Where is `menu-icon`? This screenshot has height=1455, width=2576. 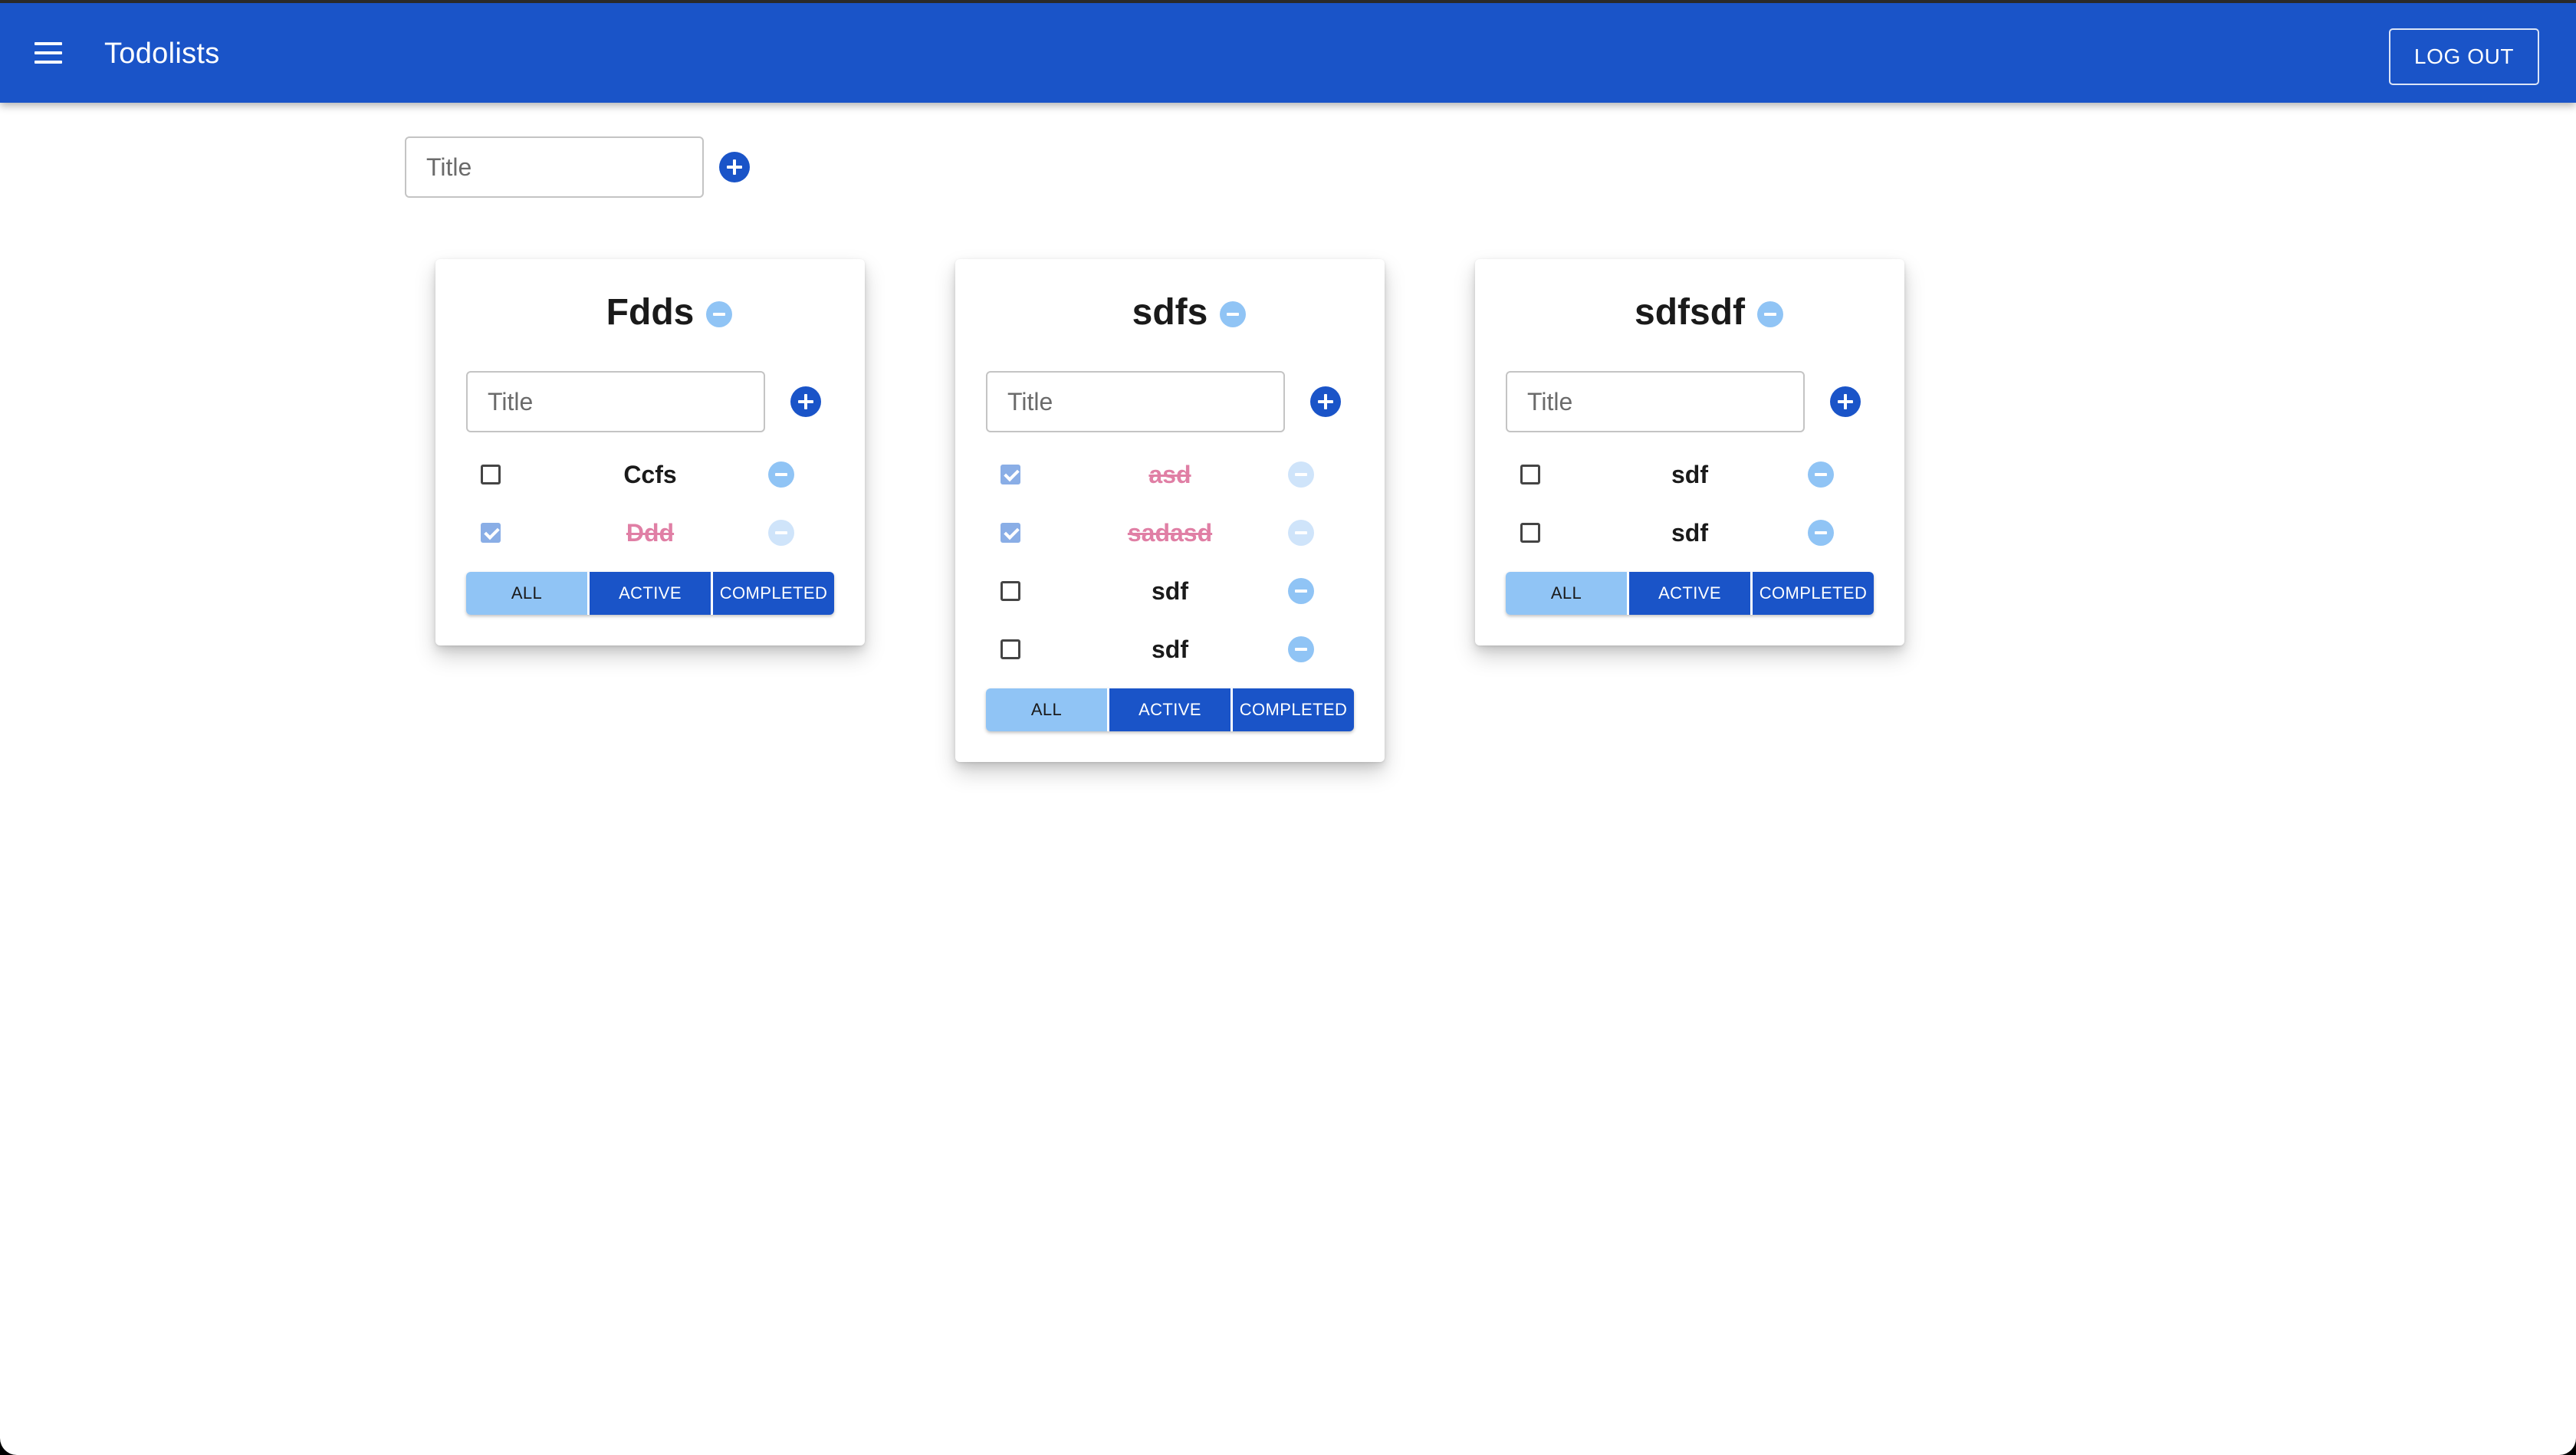
menu-icon is located at coordinates (48, 53).